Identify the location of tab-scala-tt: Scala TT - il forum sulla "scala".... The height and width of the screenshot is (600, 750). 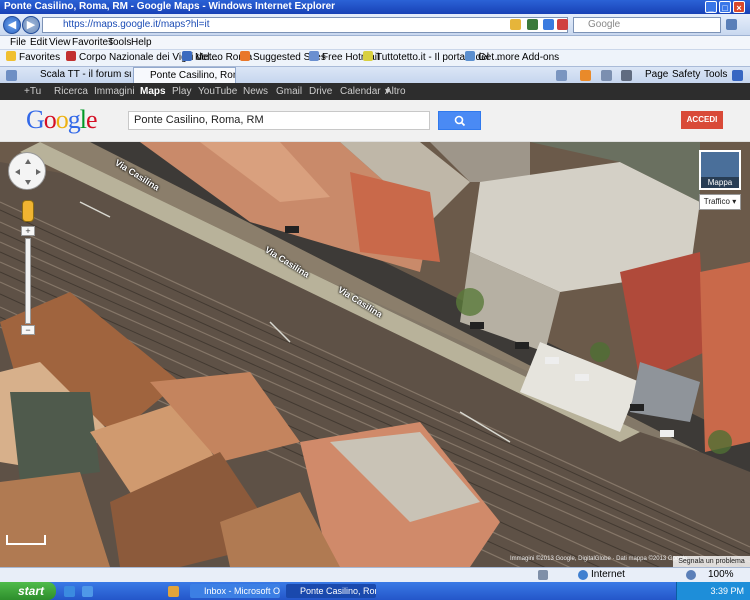
(77, 75).